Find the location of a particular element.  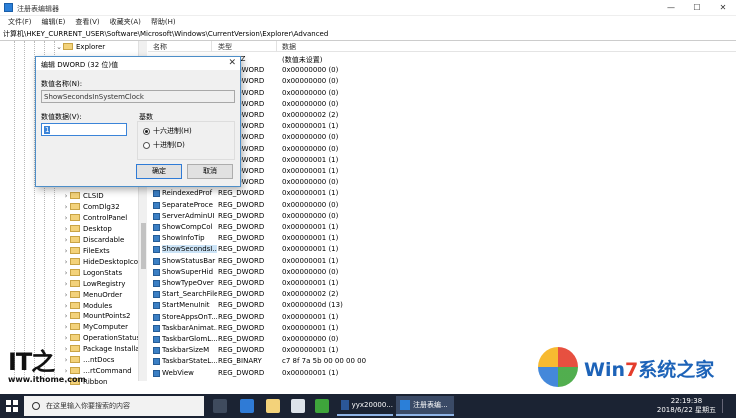

column-type: 类型 is located at coordinates (225, 47).